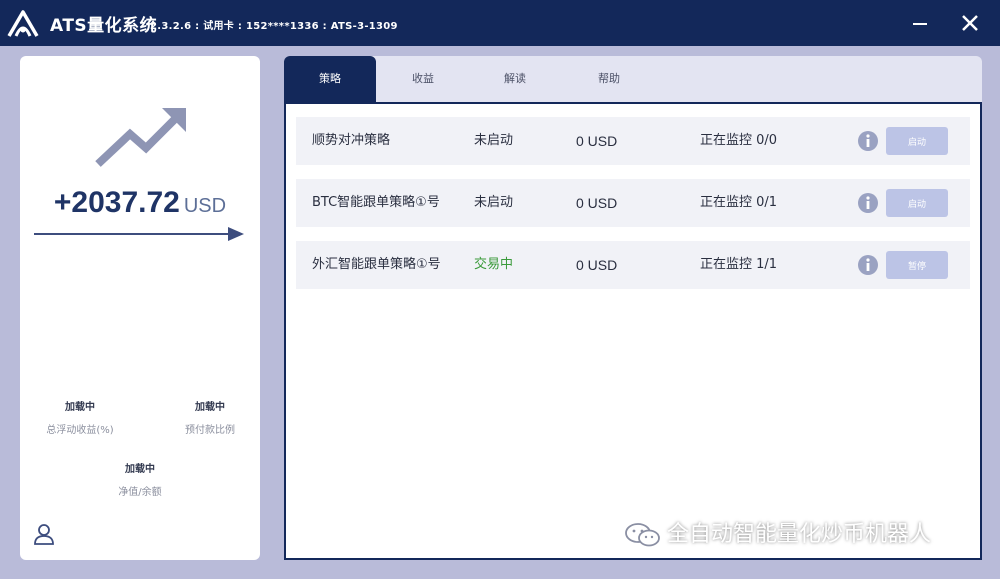  I want to click on strategy-row: BTC智能跟单策略①号 未启动 0 USD 正在监控 0/1 启动, so click(633, 203).